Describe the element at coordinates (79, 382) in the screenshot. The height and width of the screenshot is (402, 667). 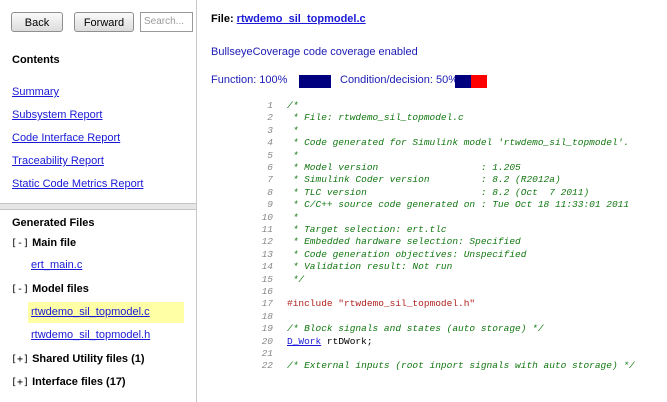
I see `group-label: Interface files (17)` at that location.